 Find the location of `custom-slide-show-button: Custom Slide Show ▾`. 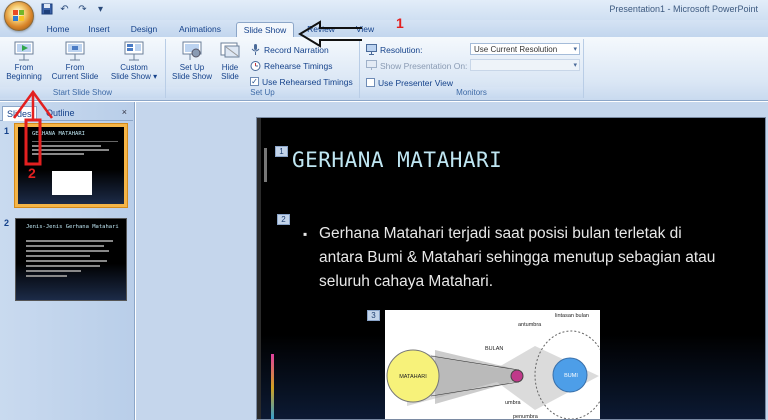

custom-slide-show-button: Custom Slide Show ▾ is located at coordinates (134, 61).